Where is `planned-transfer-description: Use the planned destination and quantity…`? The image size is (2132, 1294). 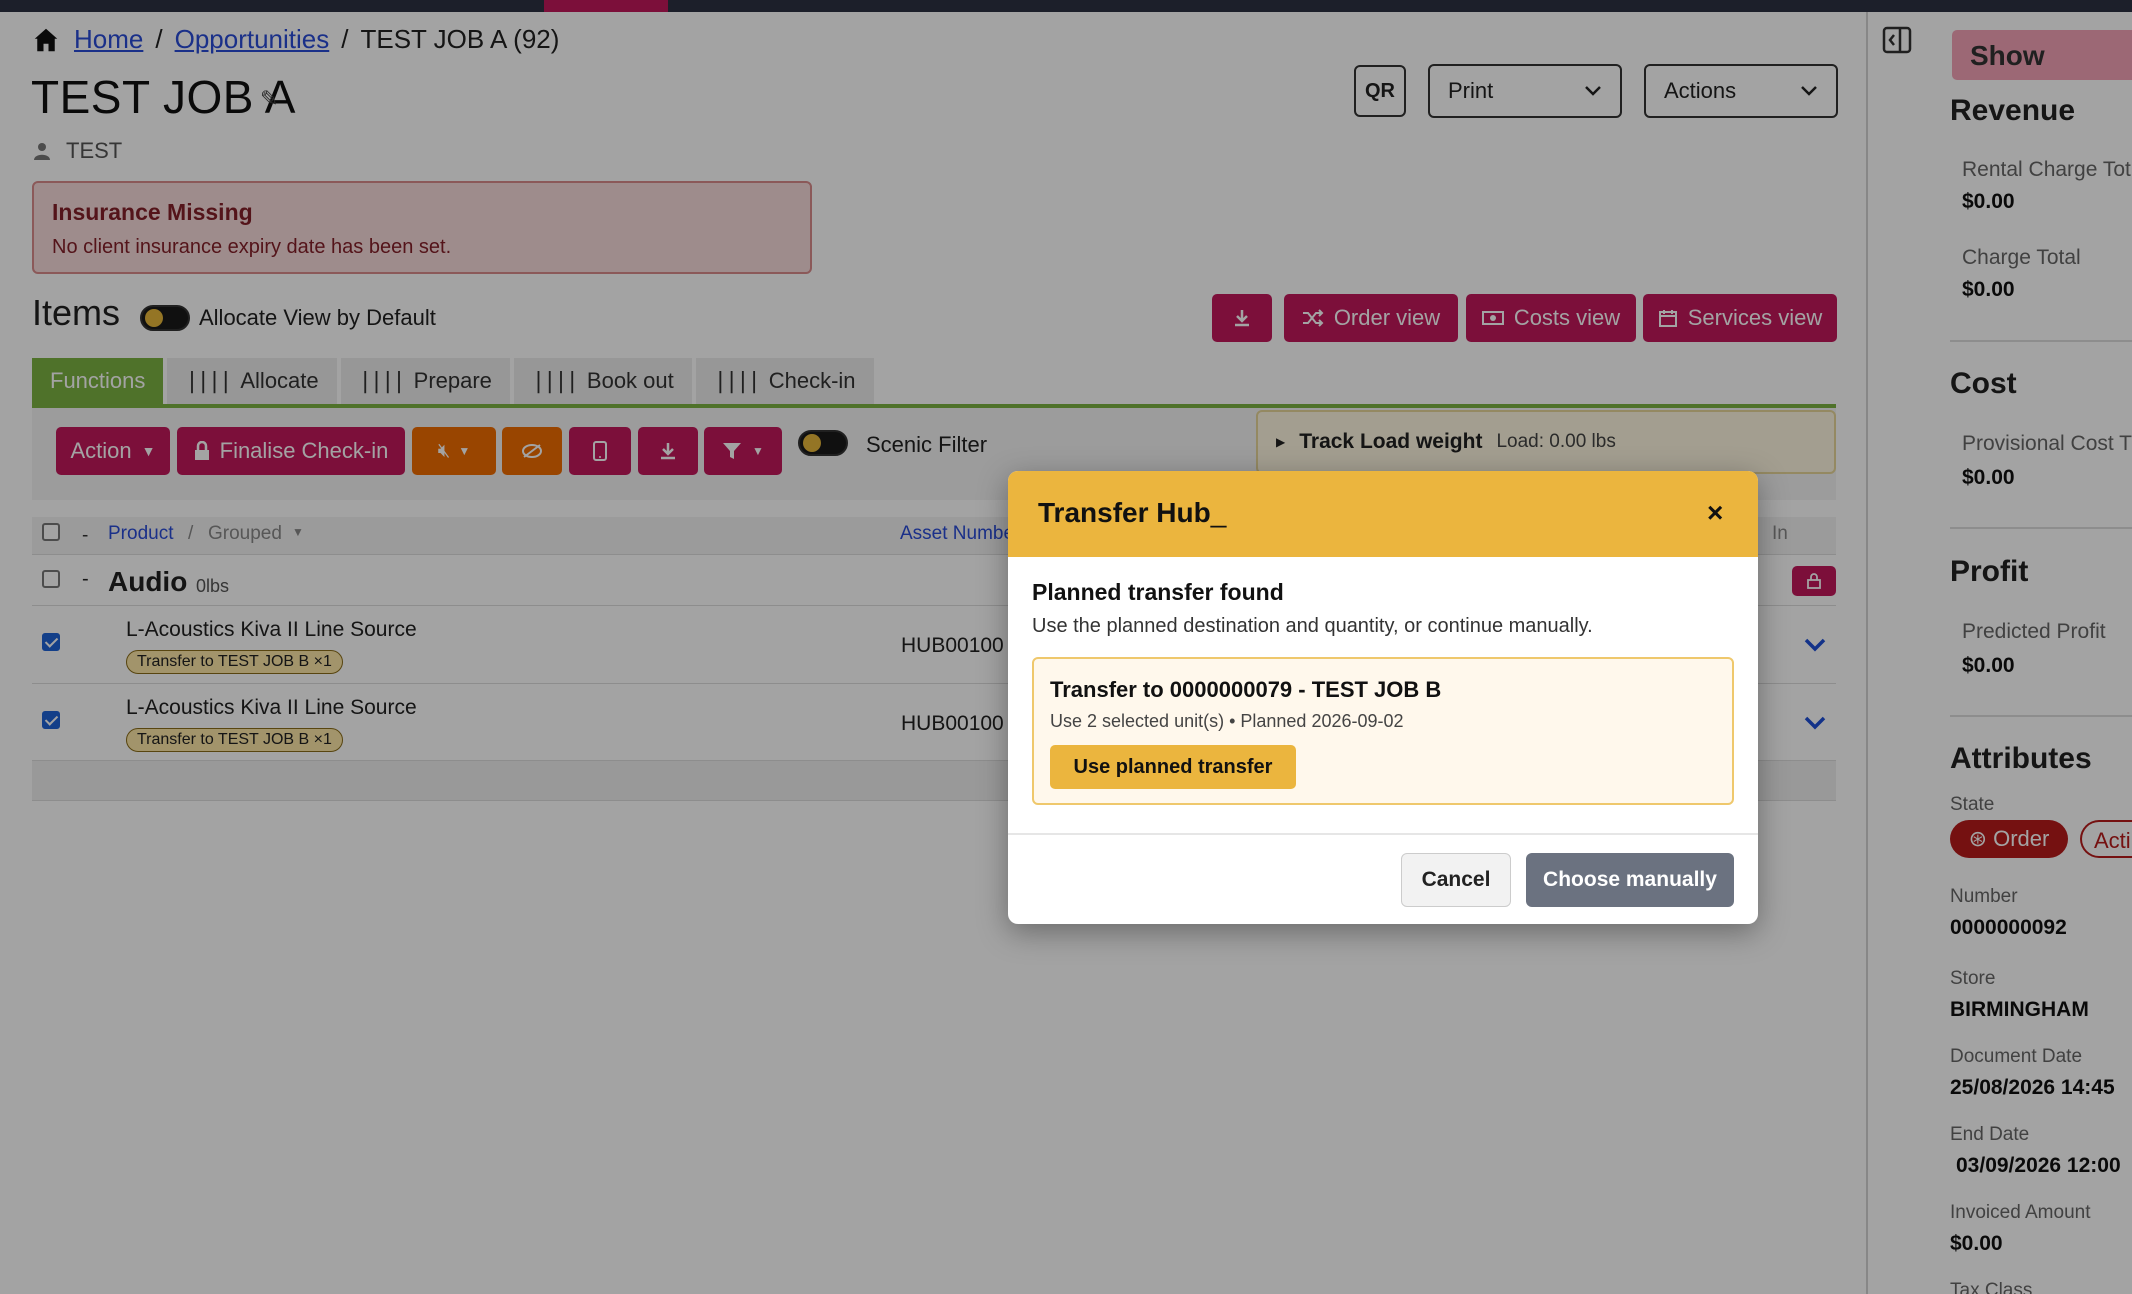
planned-transfer-description: Use the planned destination and quantity… is located at coordinates (1312, 626).